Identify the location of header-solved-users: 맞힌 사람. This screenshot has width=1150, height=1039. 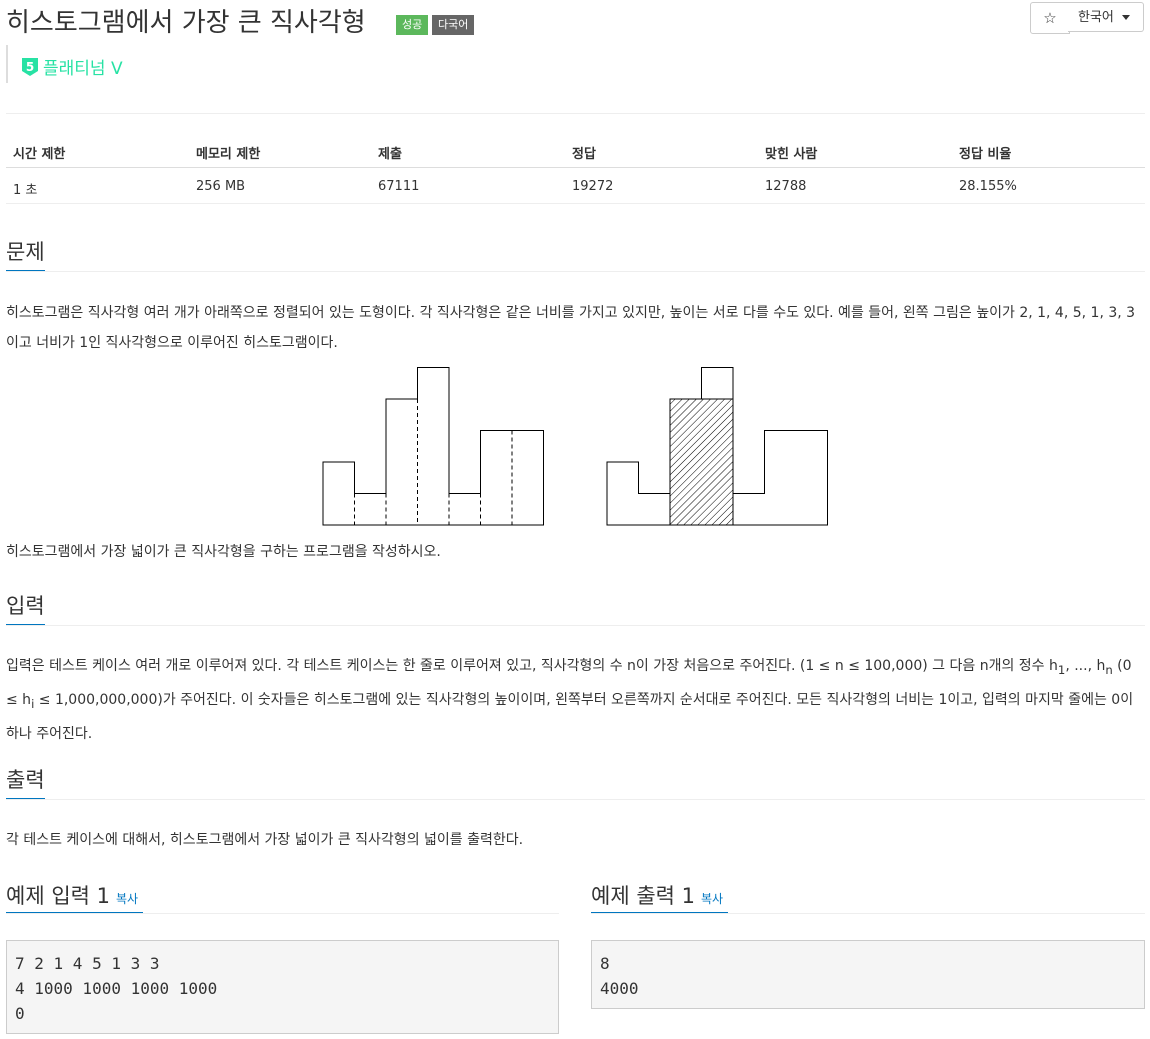
(791, 154).